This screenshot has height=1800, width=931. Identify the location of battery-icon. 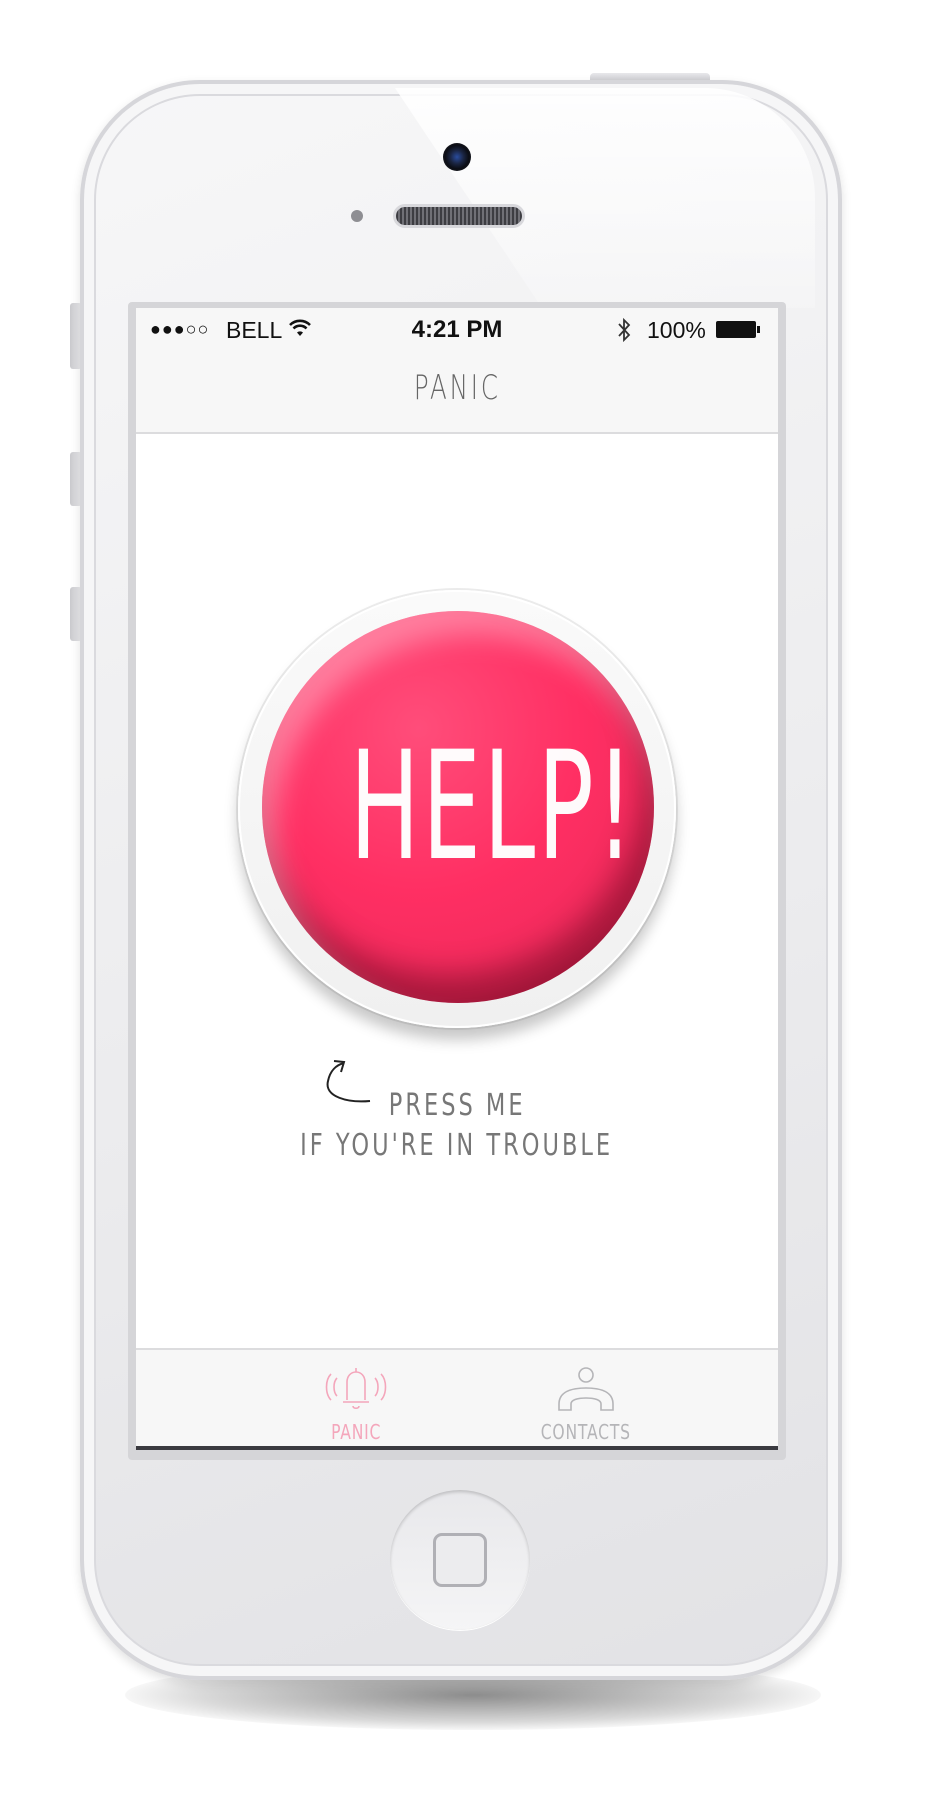
(736, 329).